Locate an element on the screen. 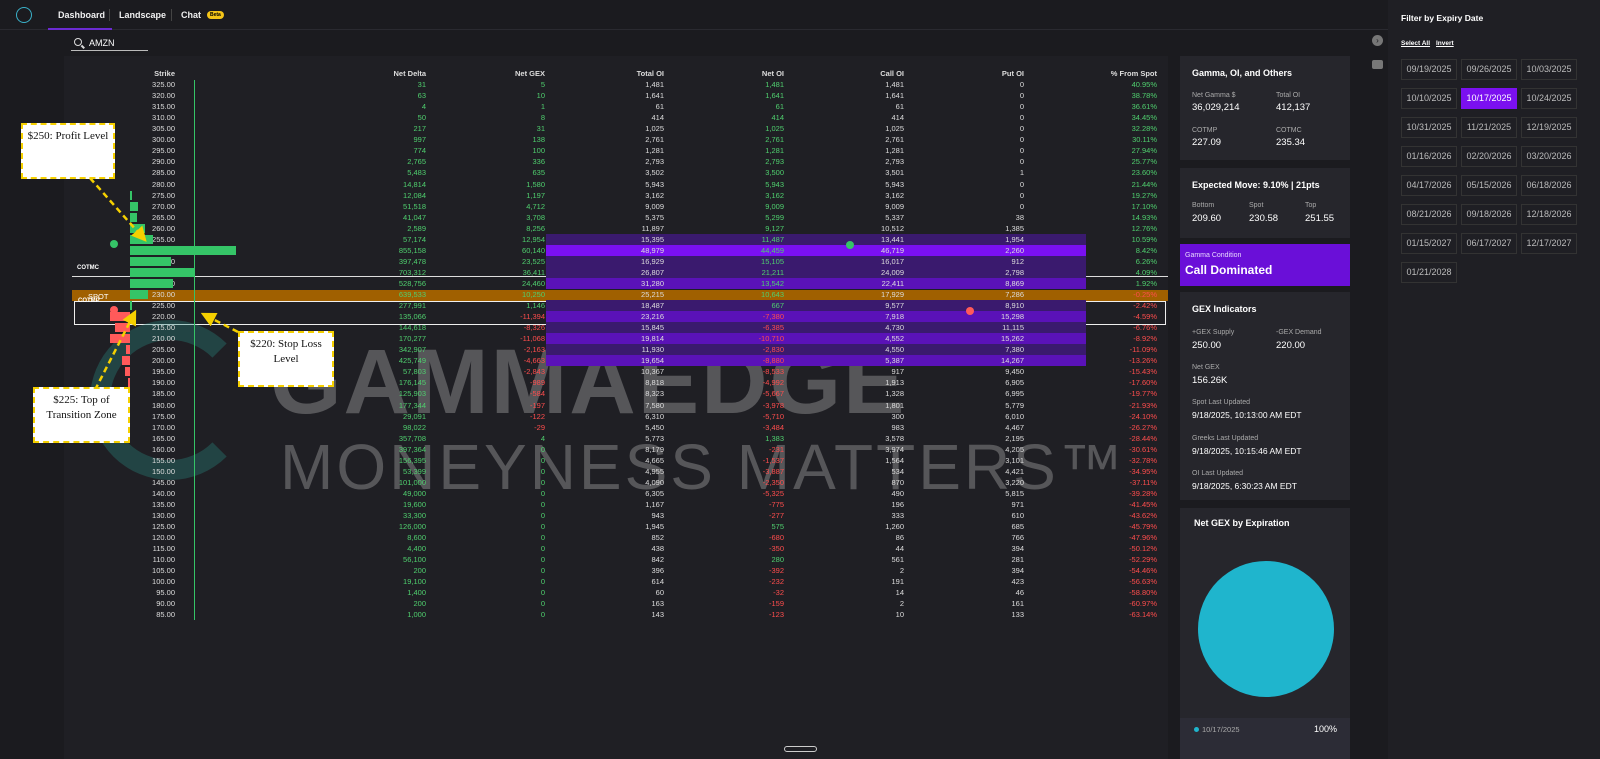  table-row: 290.00 2,765 336 2,793 2,793 2,793 0 25.77% is located at coordinates (578, 161).